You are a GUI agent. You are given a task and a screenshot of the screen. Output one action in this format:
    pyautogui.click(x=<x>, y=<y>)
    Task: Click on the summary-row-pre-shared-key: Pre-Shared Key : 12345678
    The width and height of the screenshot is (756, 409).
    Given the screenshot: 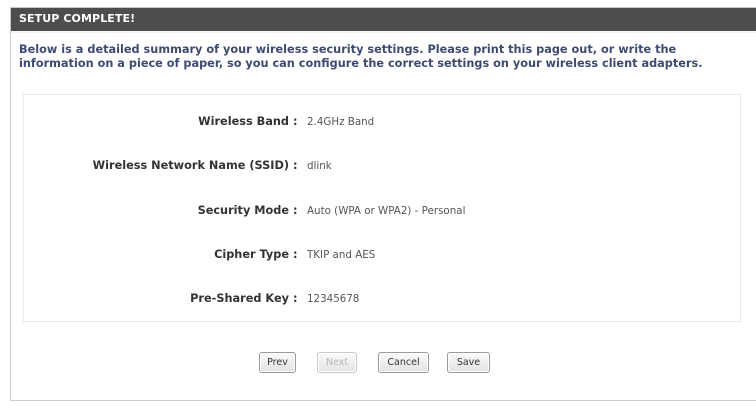 What is the action you would take?
    pyautogui.click(x=383, y=301)
    